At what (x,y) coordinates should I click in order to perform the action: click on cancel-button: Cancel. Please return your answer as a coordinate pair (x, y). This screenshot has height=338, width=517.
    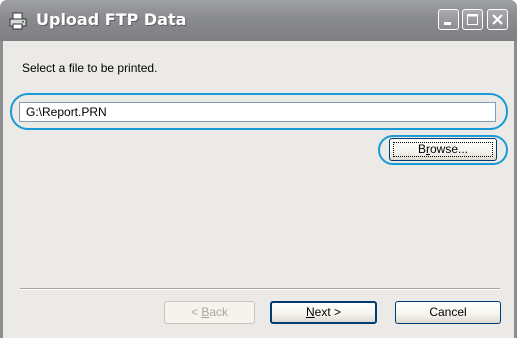
    Looking at the image, I should click on (448, 312).